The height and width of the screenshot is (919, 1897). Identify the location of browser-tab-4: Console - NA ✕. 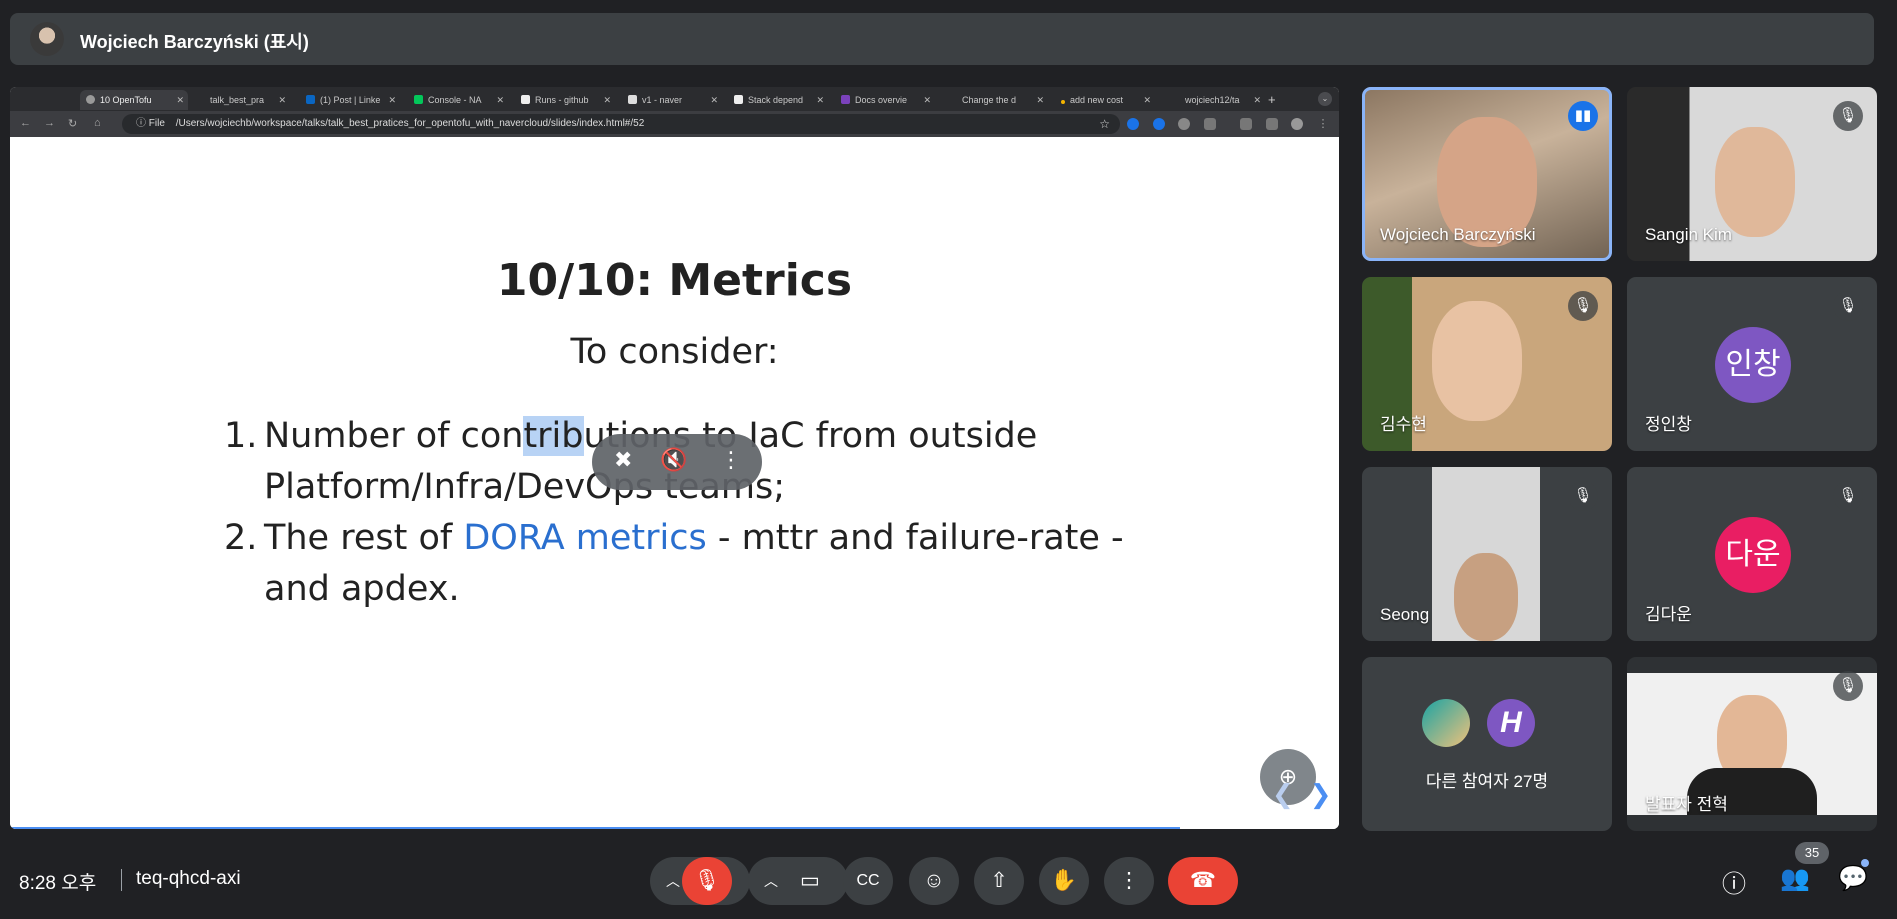
(458, 100).